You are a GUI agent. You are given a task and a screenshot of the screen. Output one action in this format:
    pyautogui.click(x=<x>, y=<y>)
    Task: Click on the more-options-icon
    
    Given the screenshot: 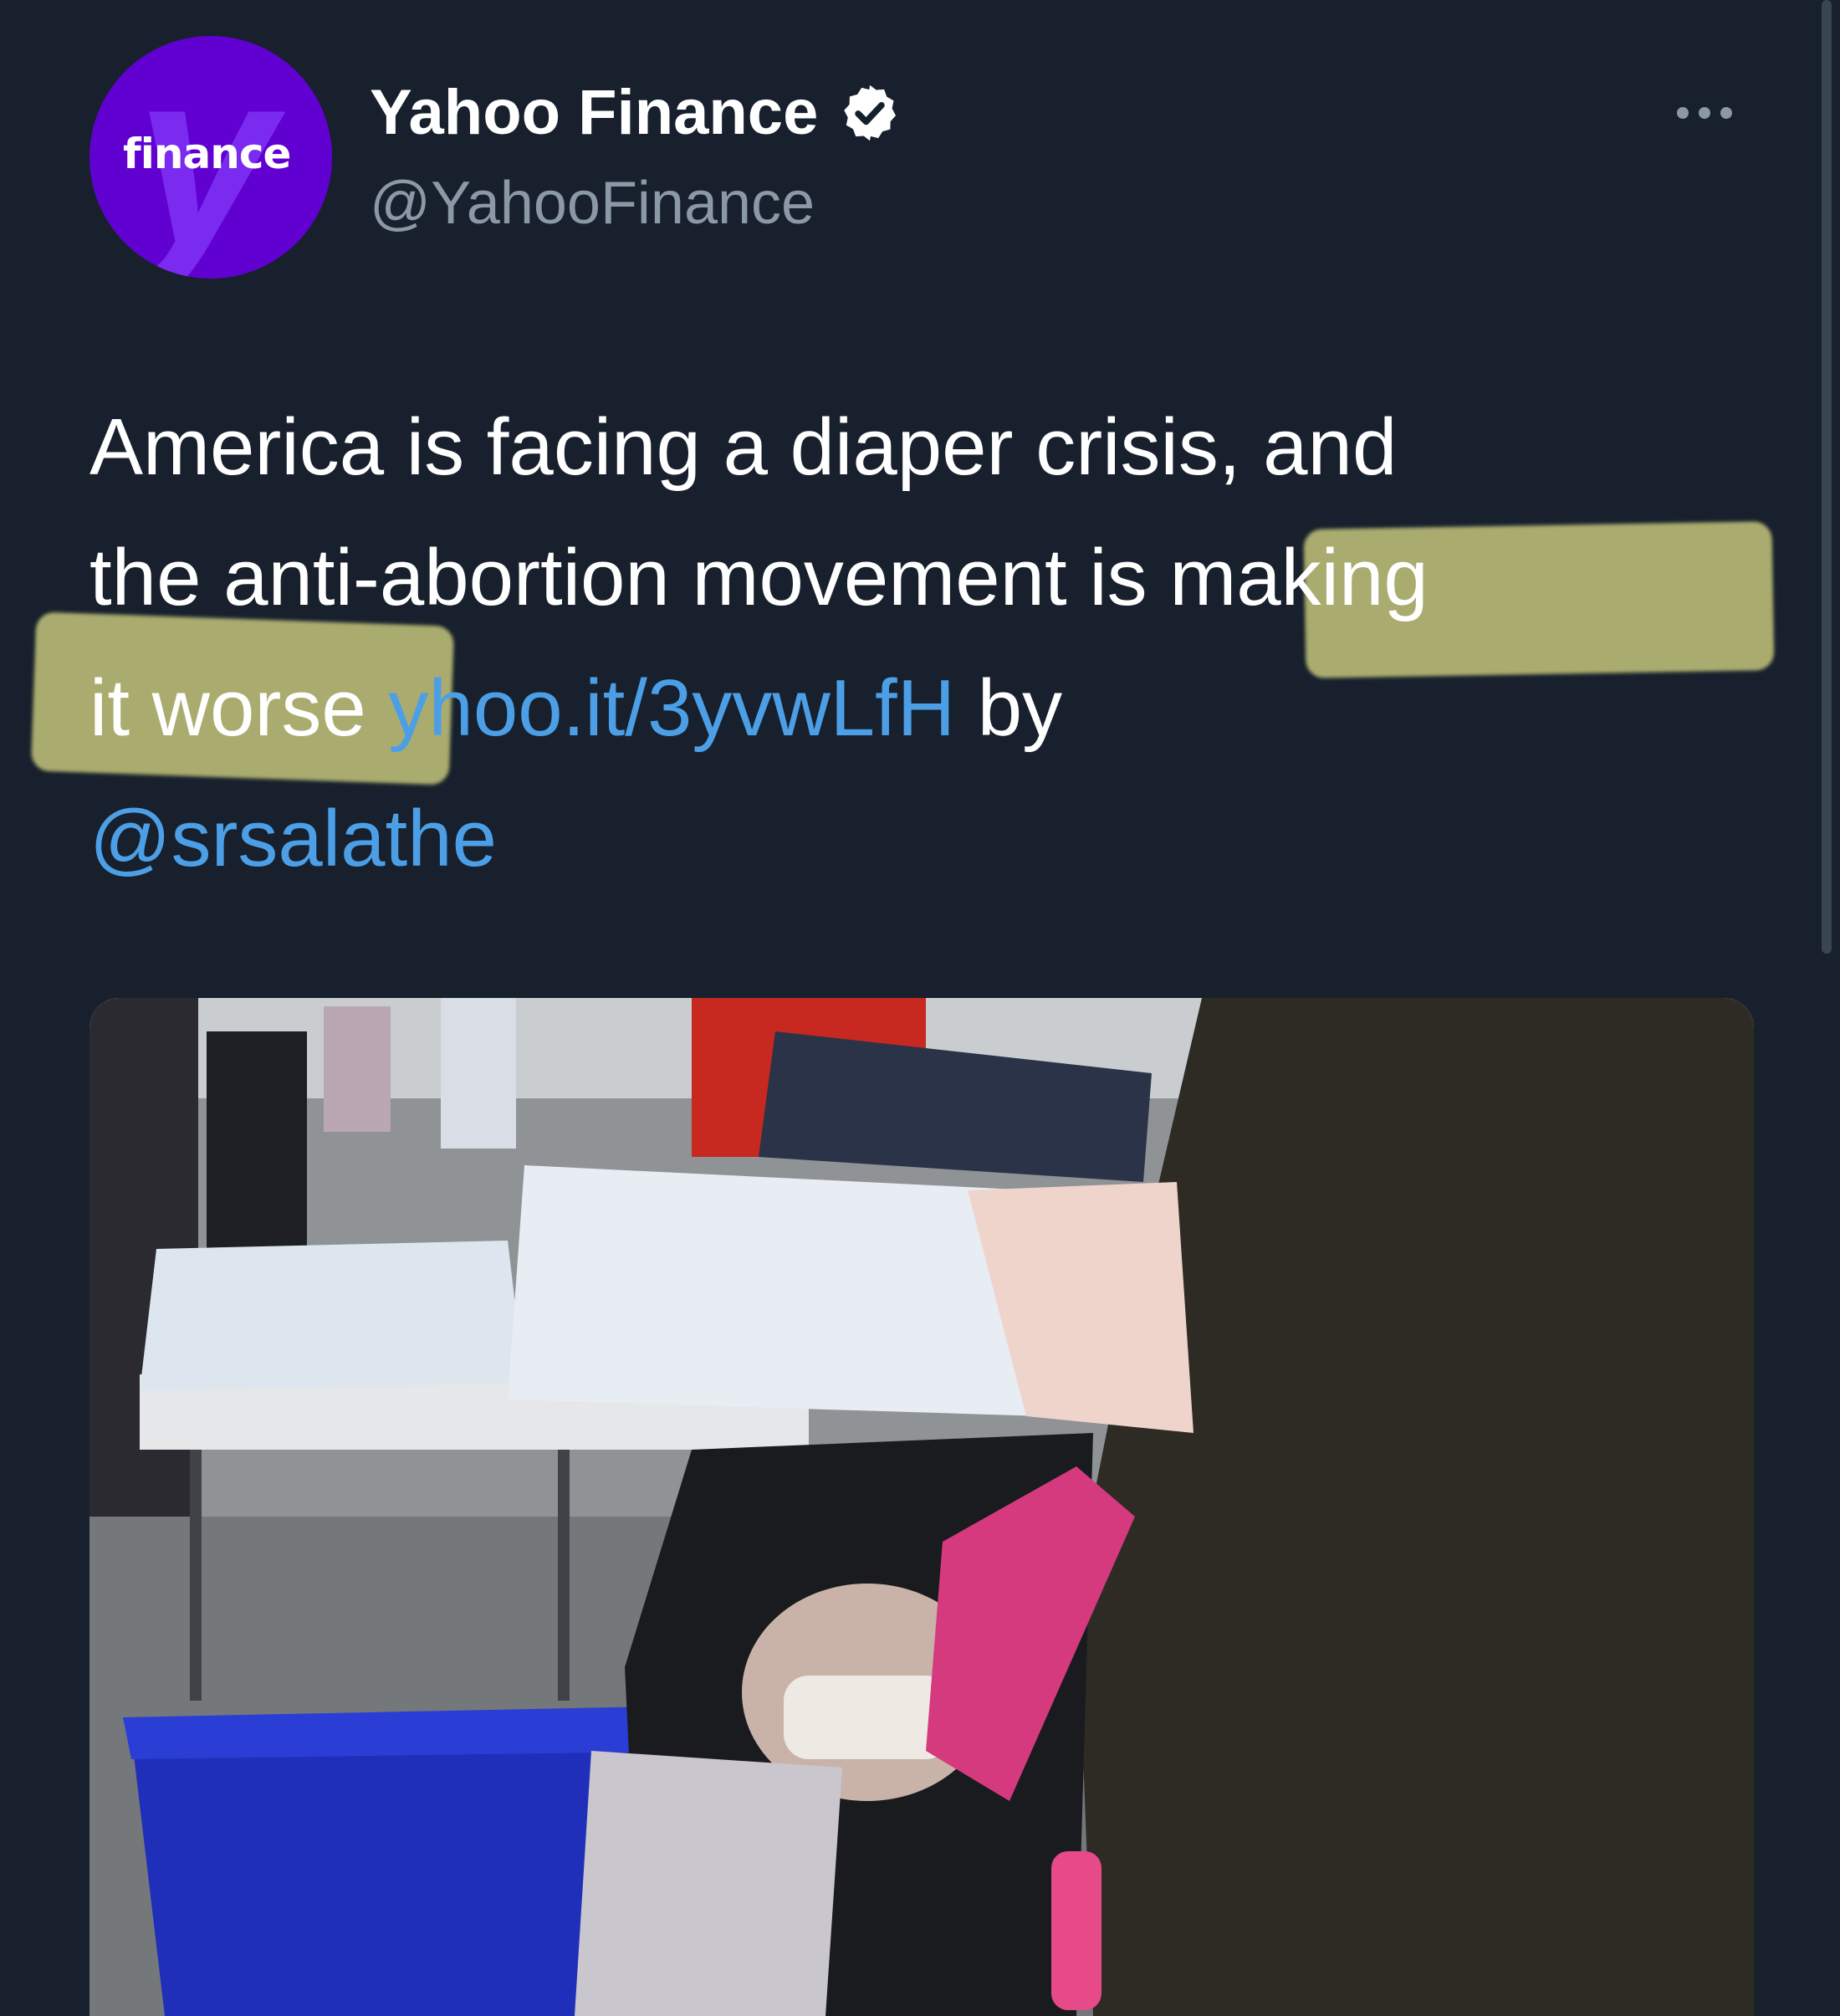 What is the action you would take?
    pyautogui.click(x=1710, y=113)
    